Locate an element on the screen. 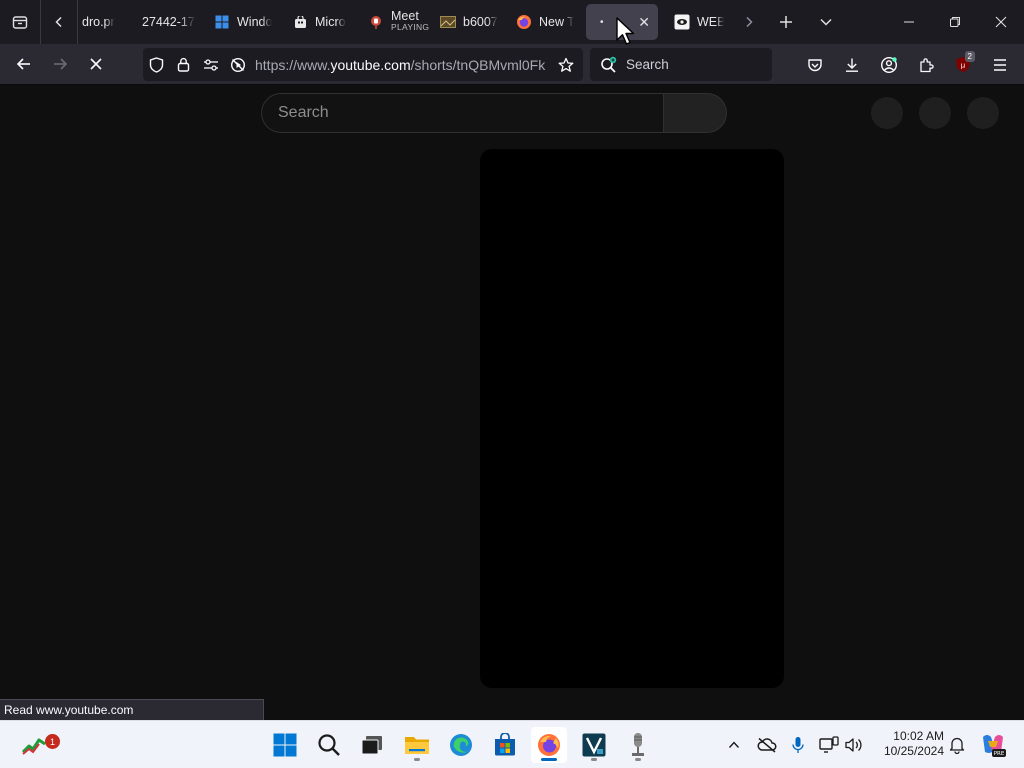  autoplay-blocked-icon is located at coordinates (237, 64).